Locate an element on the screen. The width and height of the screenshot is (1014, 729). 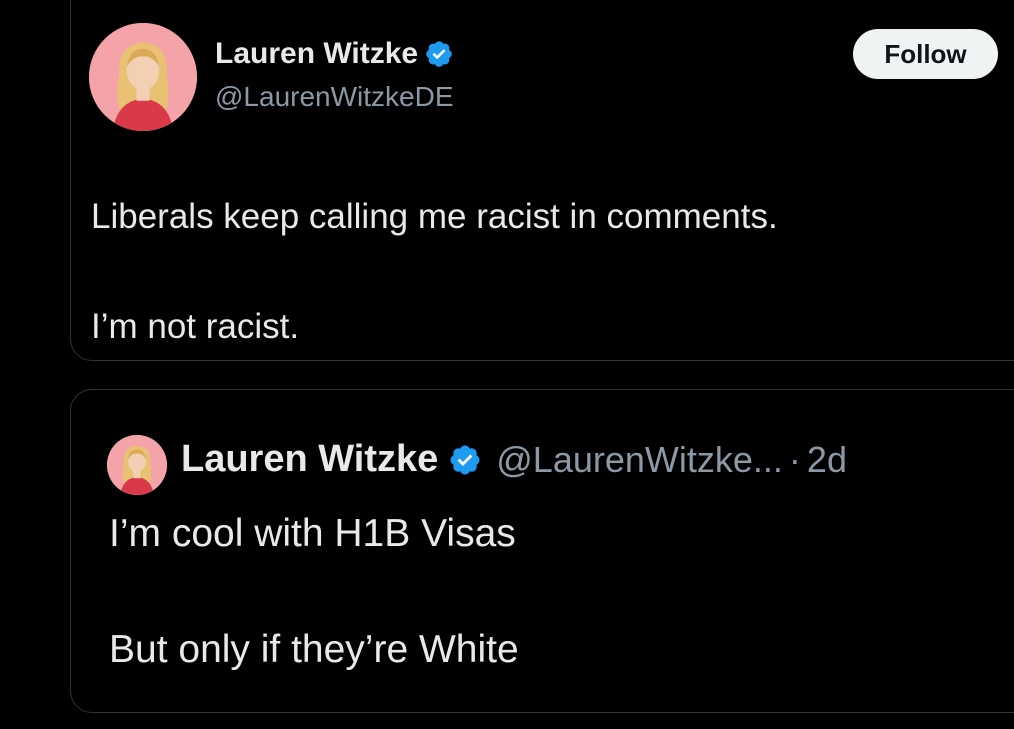
quoted-author-row: Lauren Witzke @LaurenWitzke... · 2d is located at coordinates (514, 459).